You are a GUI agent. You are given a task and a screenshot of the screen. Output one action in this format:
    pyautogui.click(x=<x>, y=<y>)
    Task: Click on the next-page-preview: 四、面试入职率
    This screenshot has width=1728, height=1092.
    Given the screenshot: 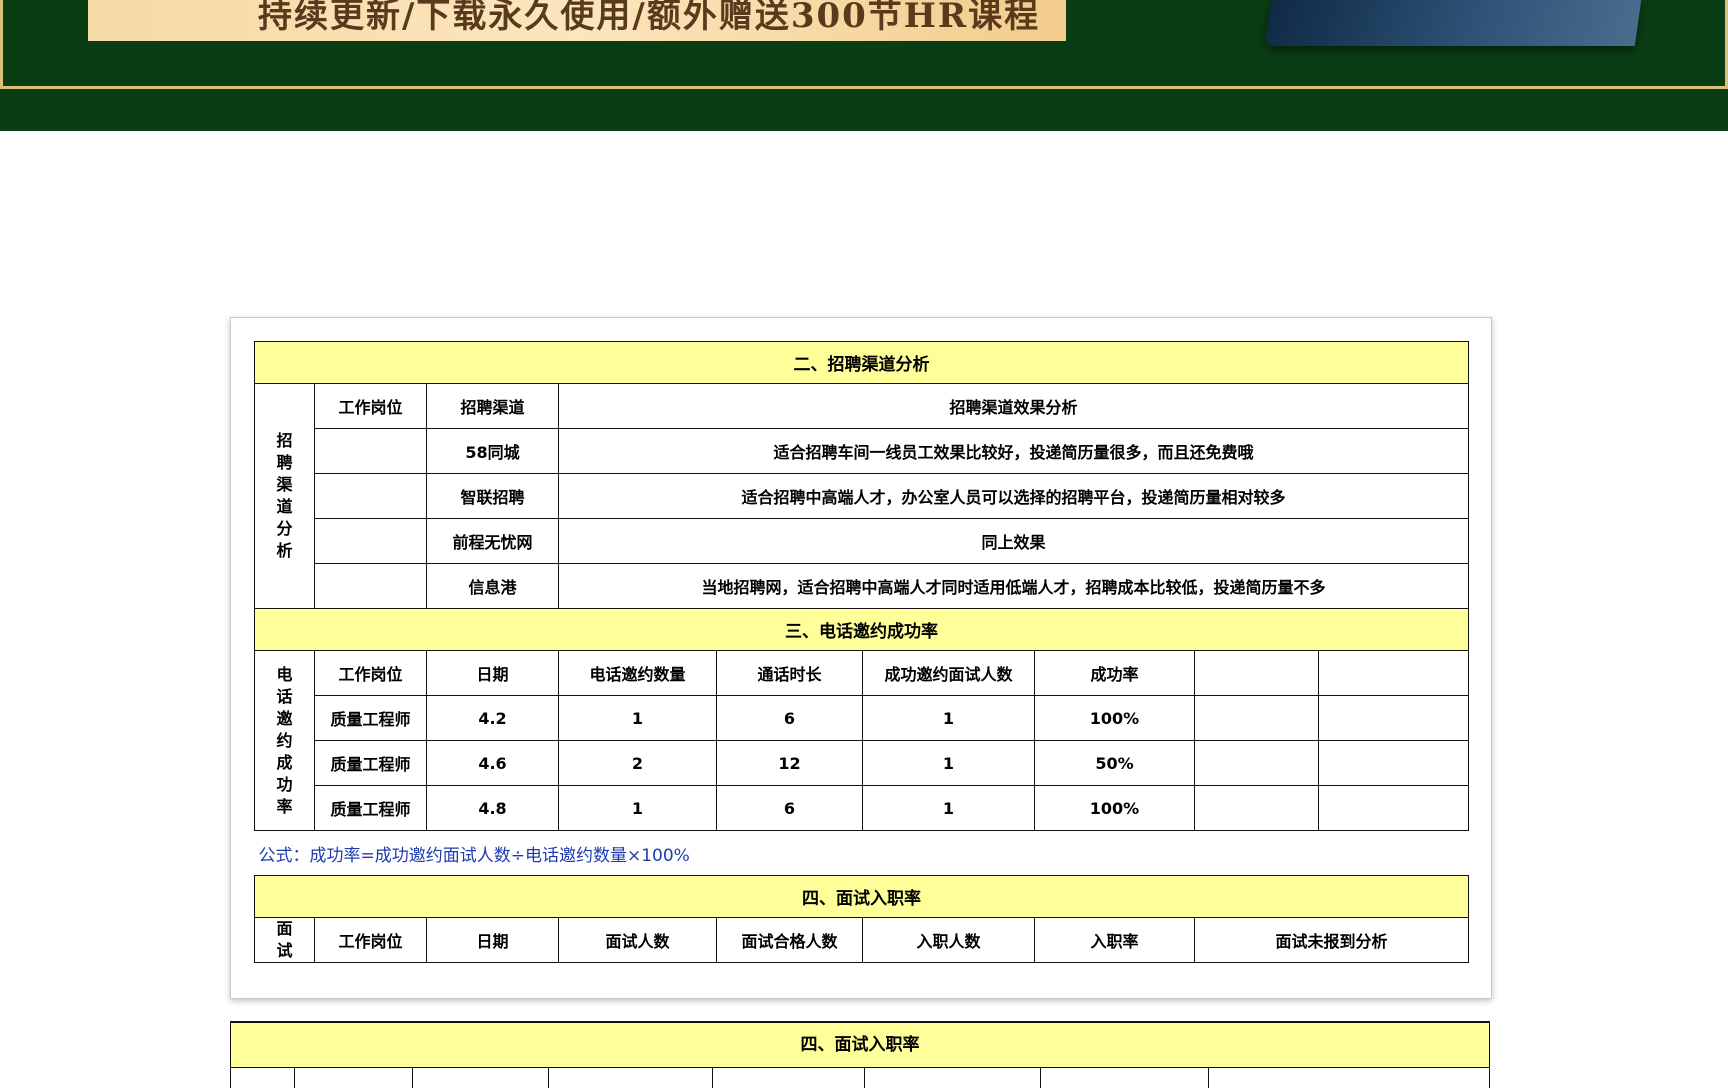 What is the action you would take?
    pyautogui.click(x=860, y=1056)
    